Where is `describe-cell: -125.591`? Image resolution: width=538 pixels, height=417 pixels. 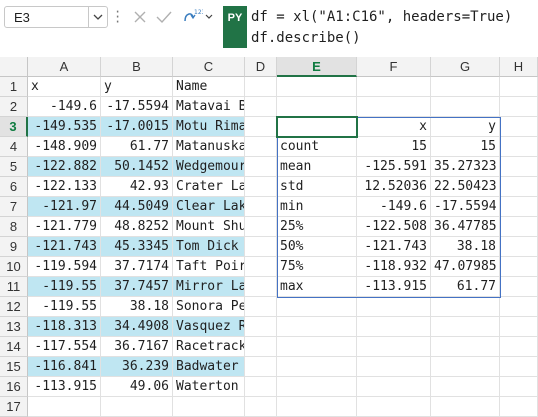 describe-cell: -125.591 is located at coordinates (394, 167).